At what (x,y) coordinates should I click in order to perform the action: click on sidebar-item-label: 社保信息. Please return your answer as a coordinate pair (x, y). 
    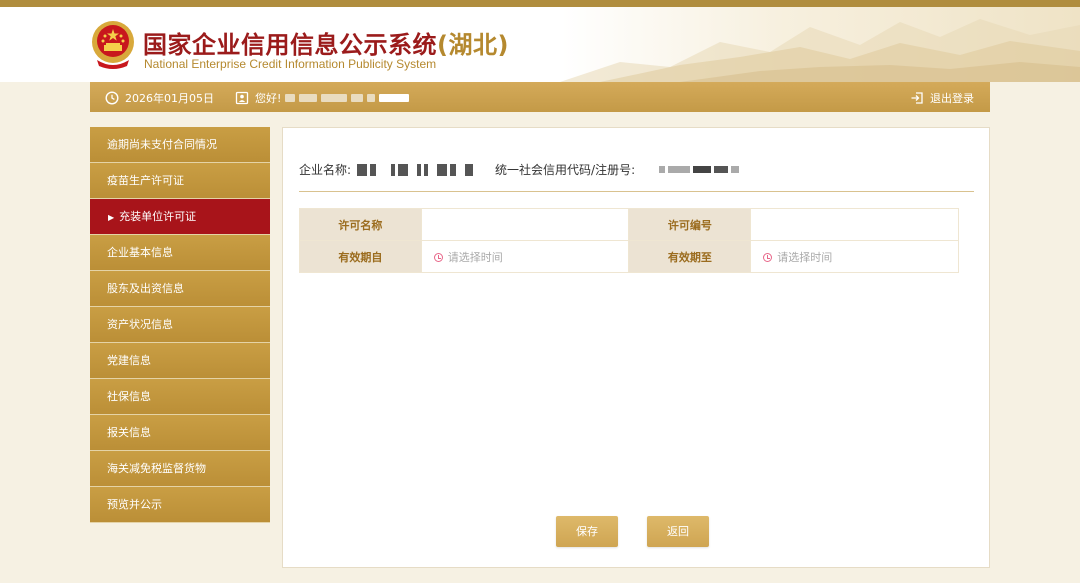
    Looking at the image, I should click on (129, 396).